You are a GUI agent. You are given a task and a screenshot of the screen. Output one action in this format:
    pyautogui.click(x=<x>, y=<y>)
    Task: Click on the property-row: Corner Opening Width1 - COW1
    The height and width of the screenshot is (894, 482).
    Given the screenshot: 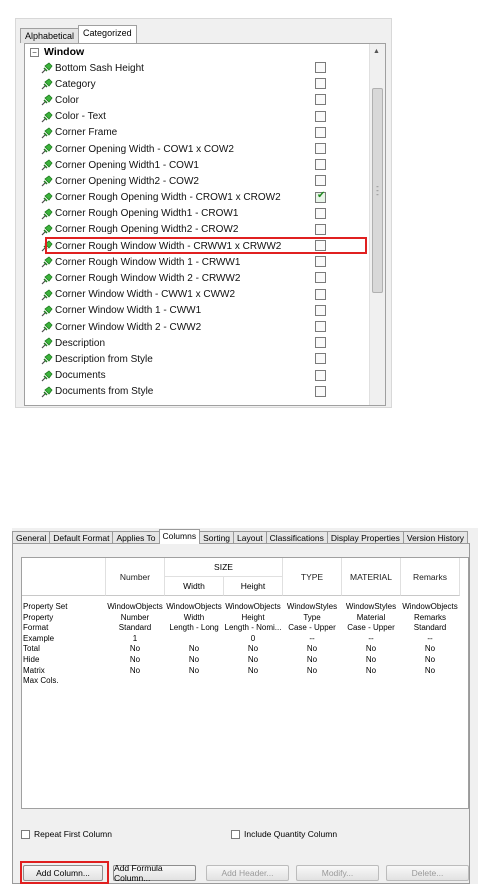 What is the action you would take?
    pyautogui.click(x=197, y=165)
    